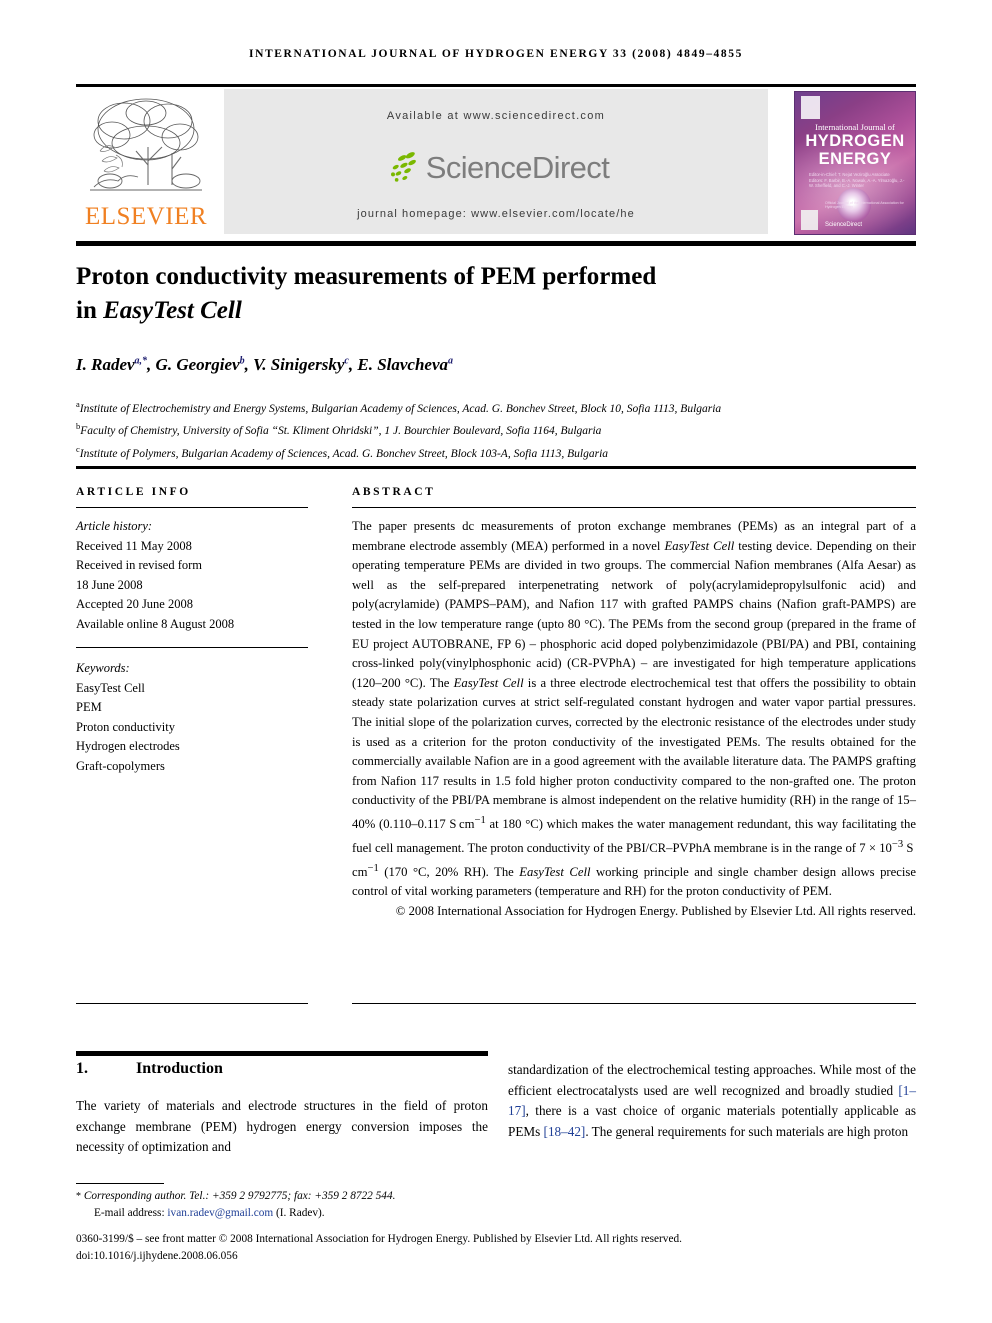 This screenshot has width=992, height=1323. What do you see at coordinates (403, 167) in the screenshot?
I see `sciencedirect-leaf-icon` at bounding box center [403, 167].